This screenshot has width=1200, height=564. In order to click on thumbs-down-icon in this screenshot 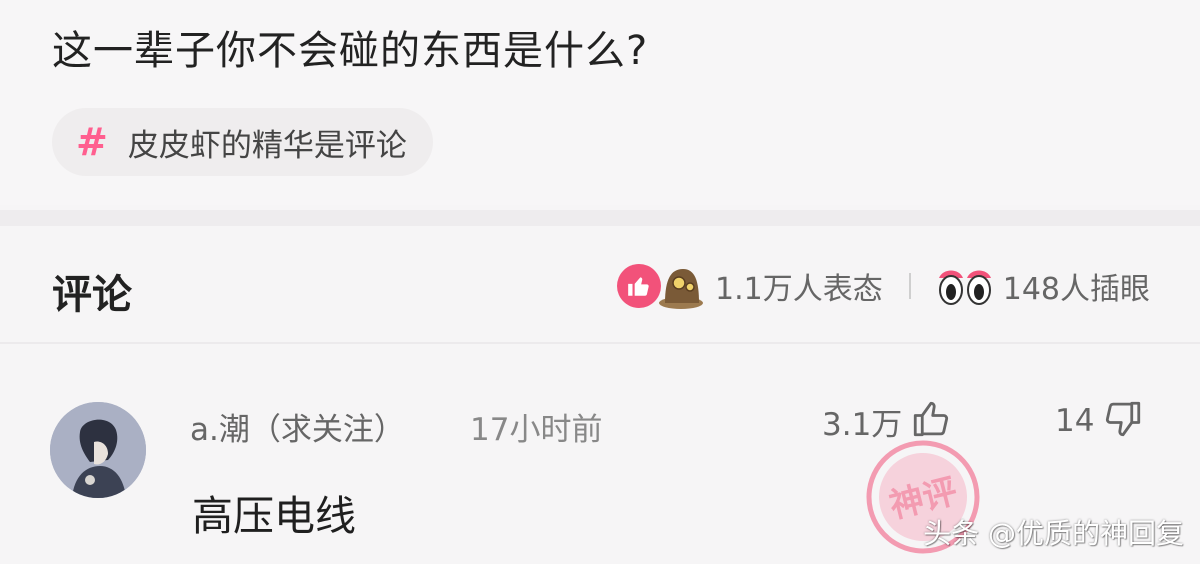, I will do `click(1123, 421)`.